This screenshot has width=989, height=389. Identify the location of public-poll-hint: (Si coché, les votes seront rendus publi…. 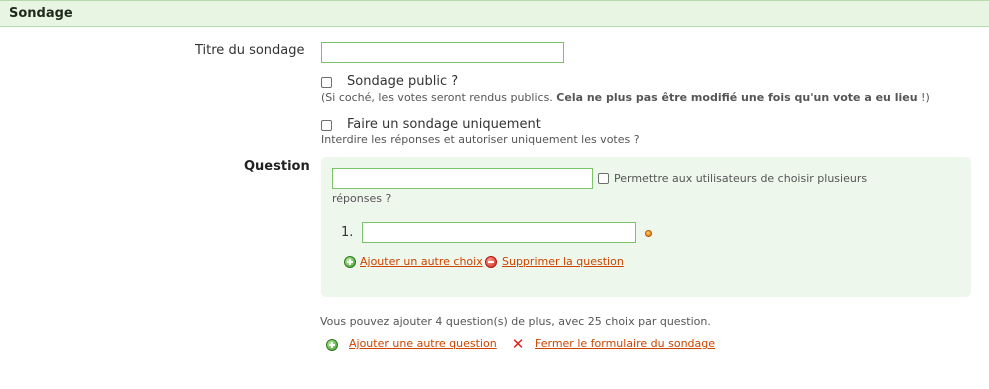
(625, 97).